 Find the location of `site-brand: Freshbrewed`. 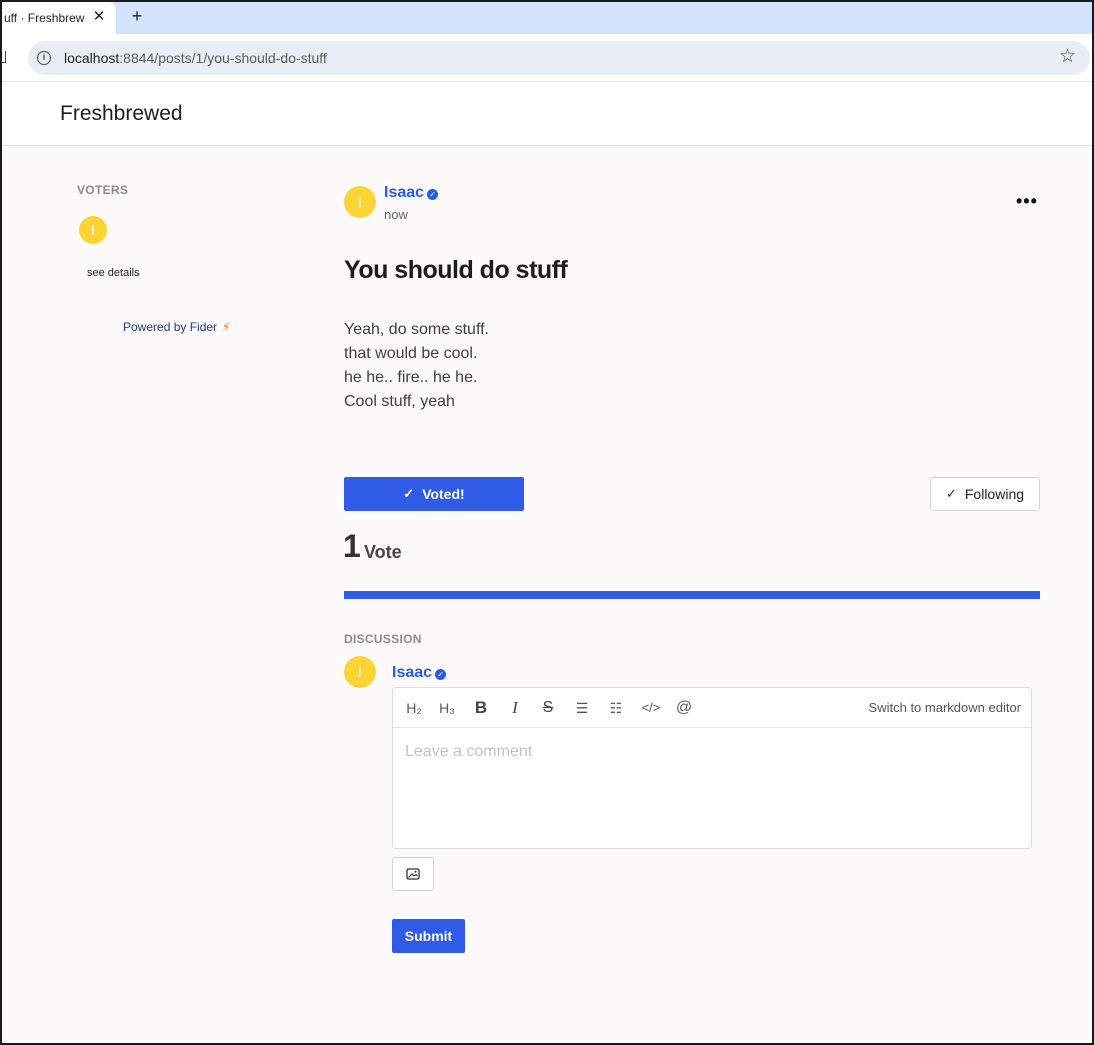

site-brand: Freshbrewed is located at coordinates (121, 114).